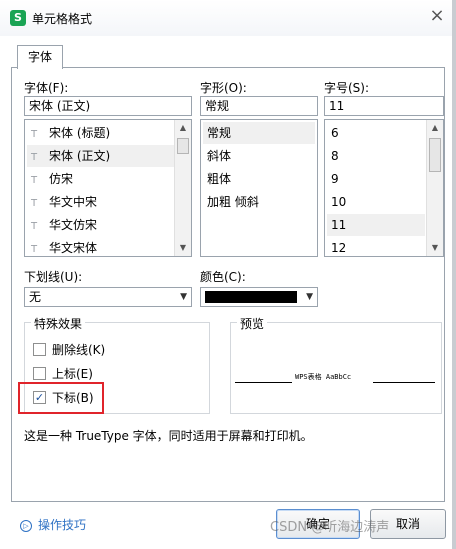 Image resolution: width=456 pixels, height=549 pixels. Describe the element at coordinates (408, 524) in the screenshot. I see `cancel-button: 取消` at that location.